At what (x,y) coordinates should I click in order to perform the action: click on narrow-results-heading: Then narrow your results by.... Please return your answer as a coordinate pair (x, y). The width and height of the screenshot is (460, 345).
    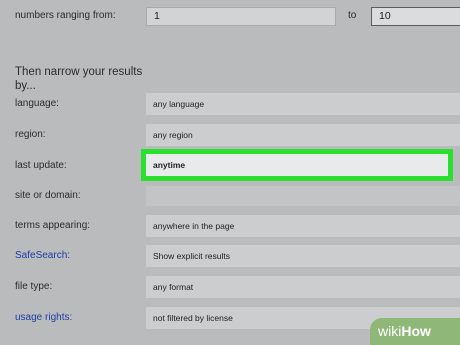
    Looking at the image, I should click on (79, 79).